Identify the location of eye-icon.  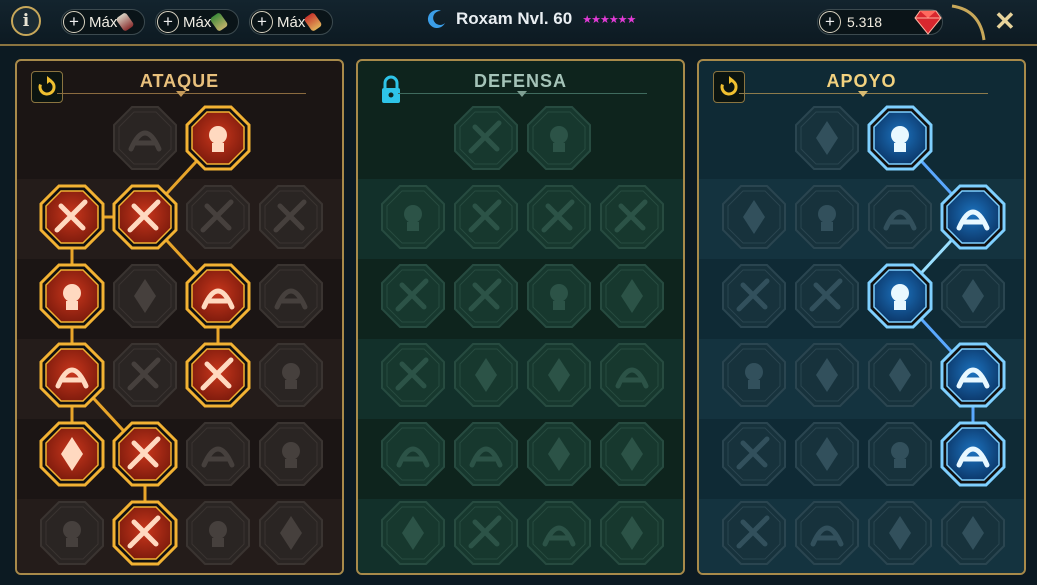
(900, 454).